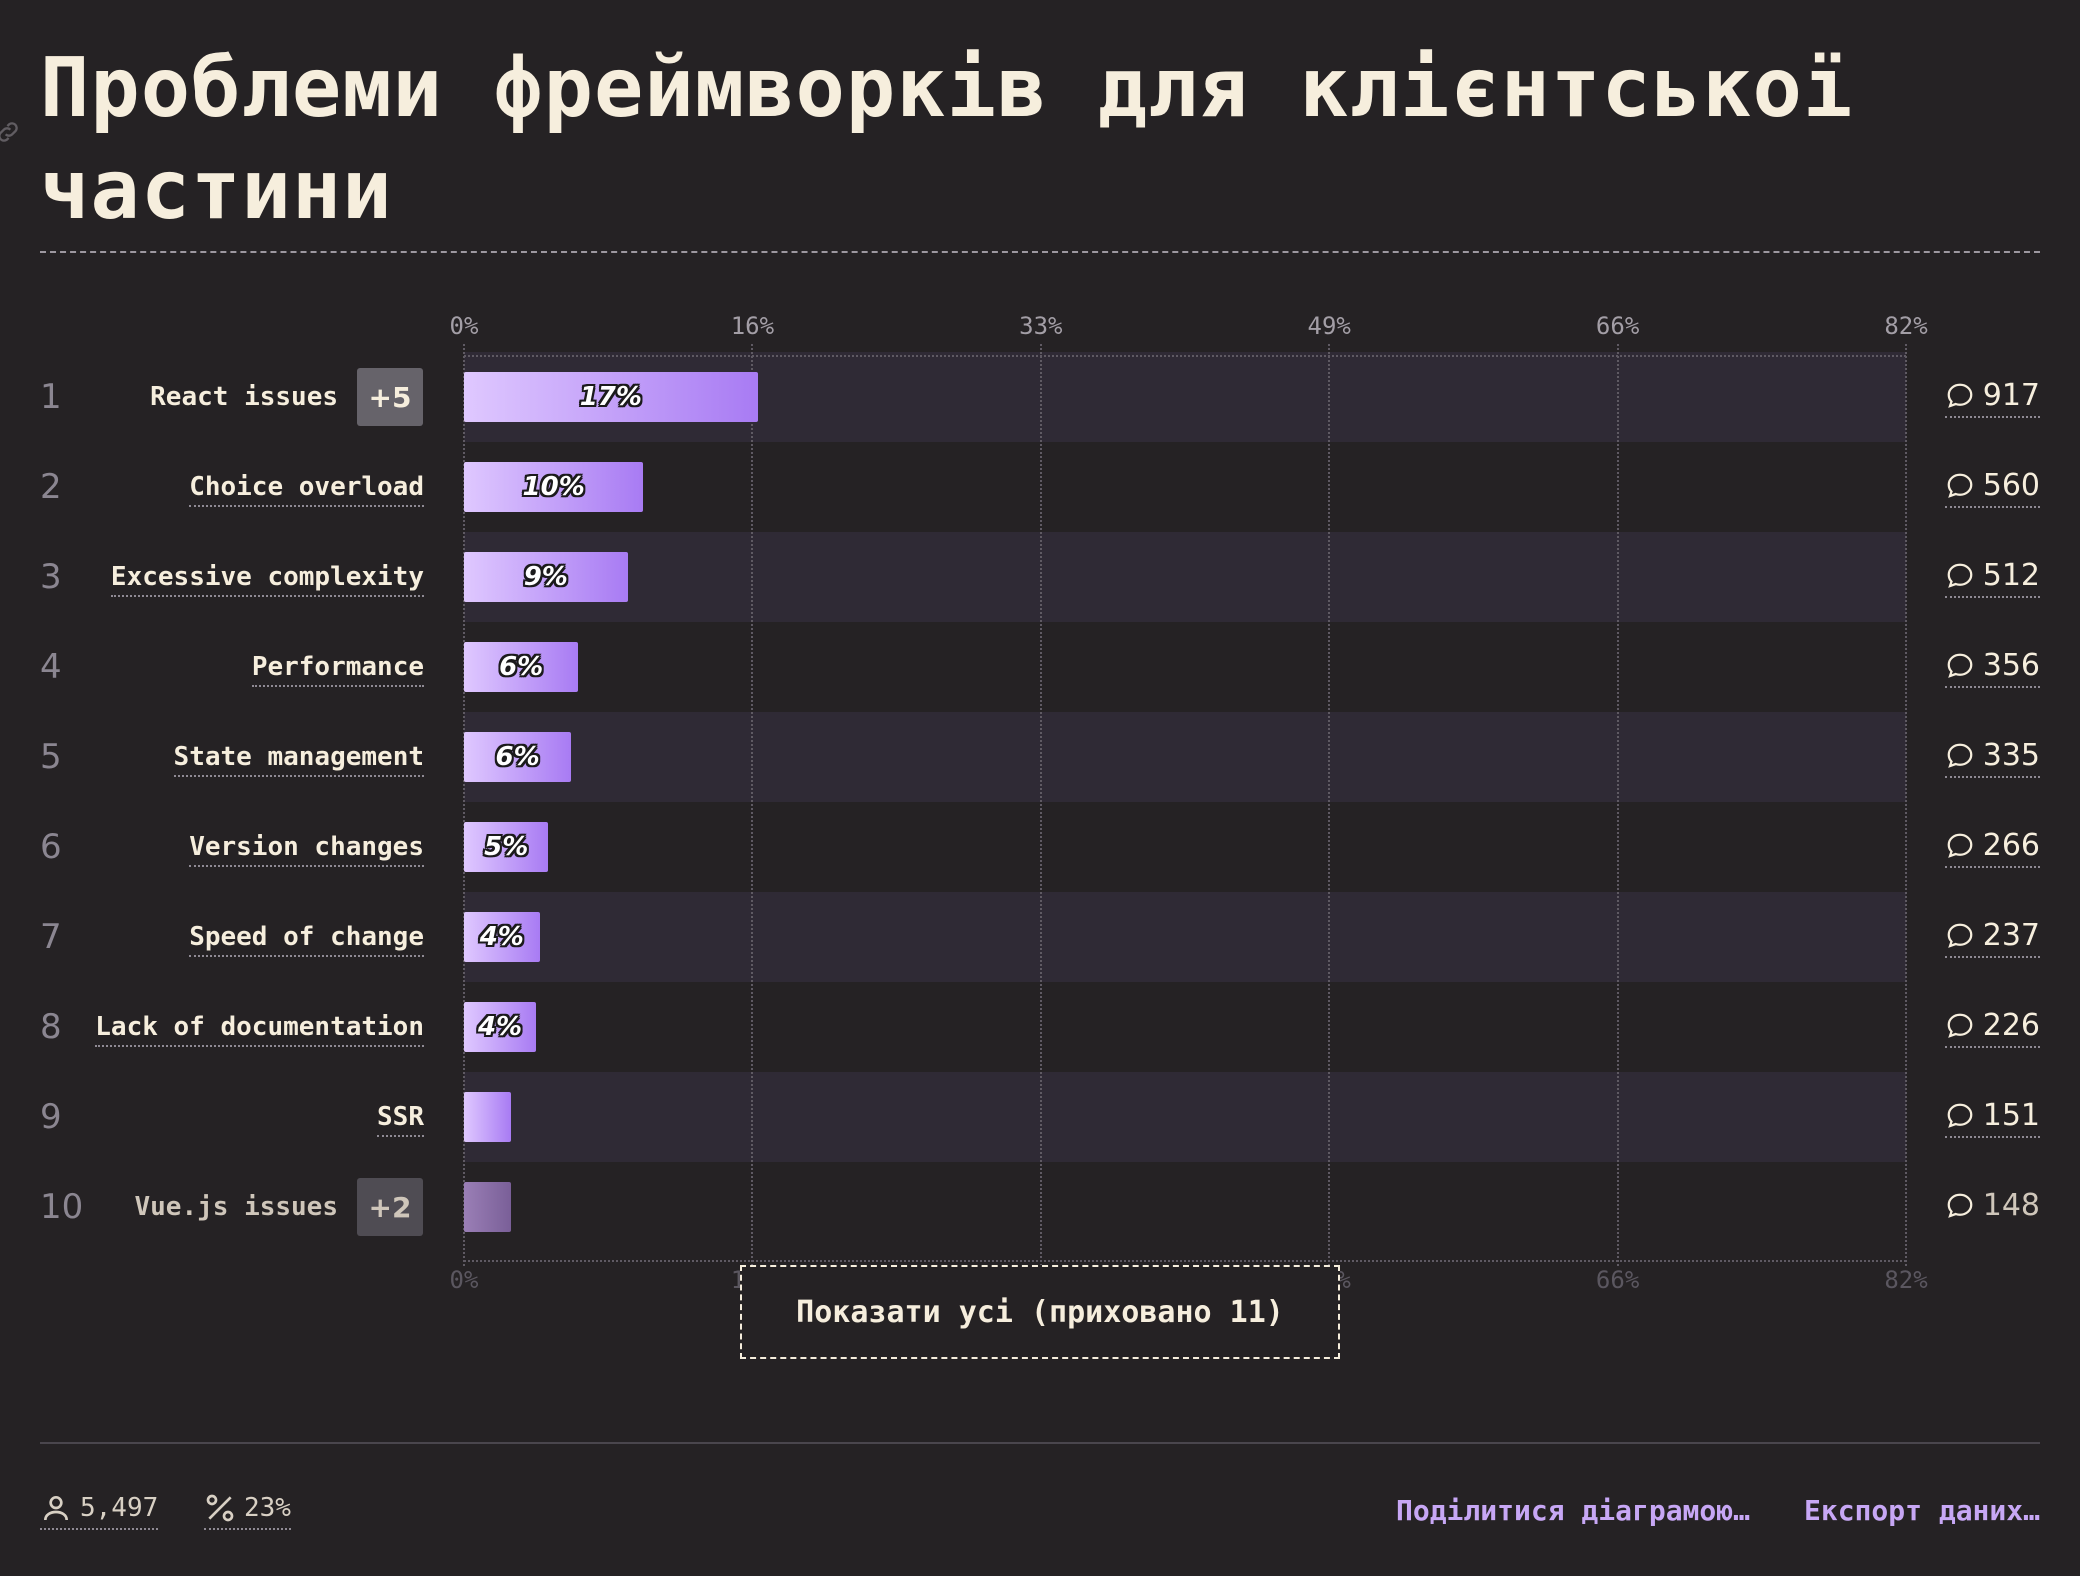  I want to click on comment-count-value: 237, so click(2011, 935).